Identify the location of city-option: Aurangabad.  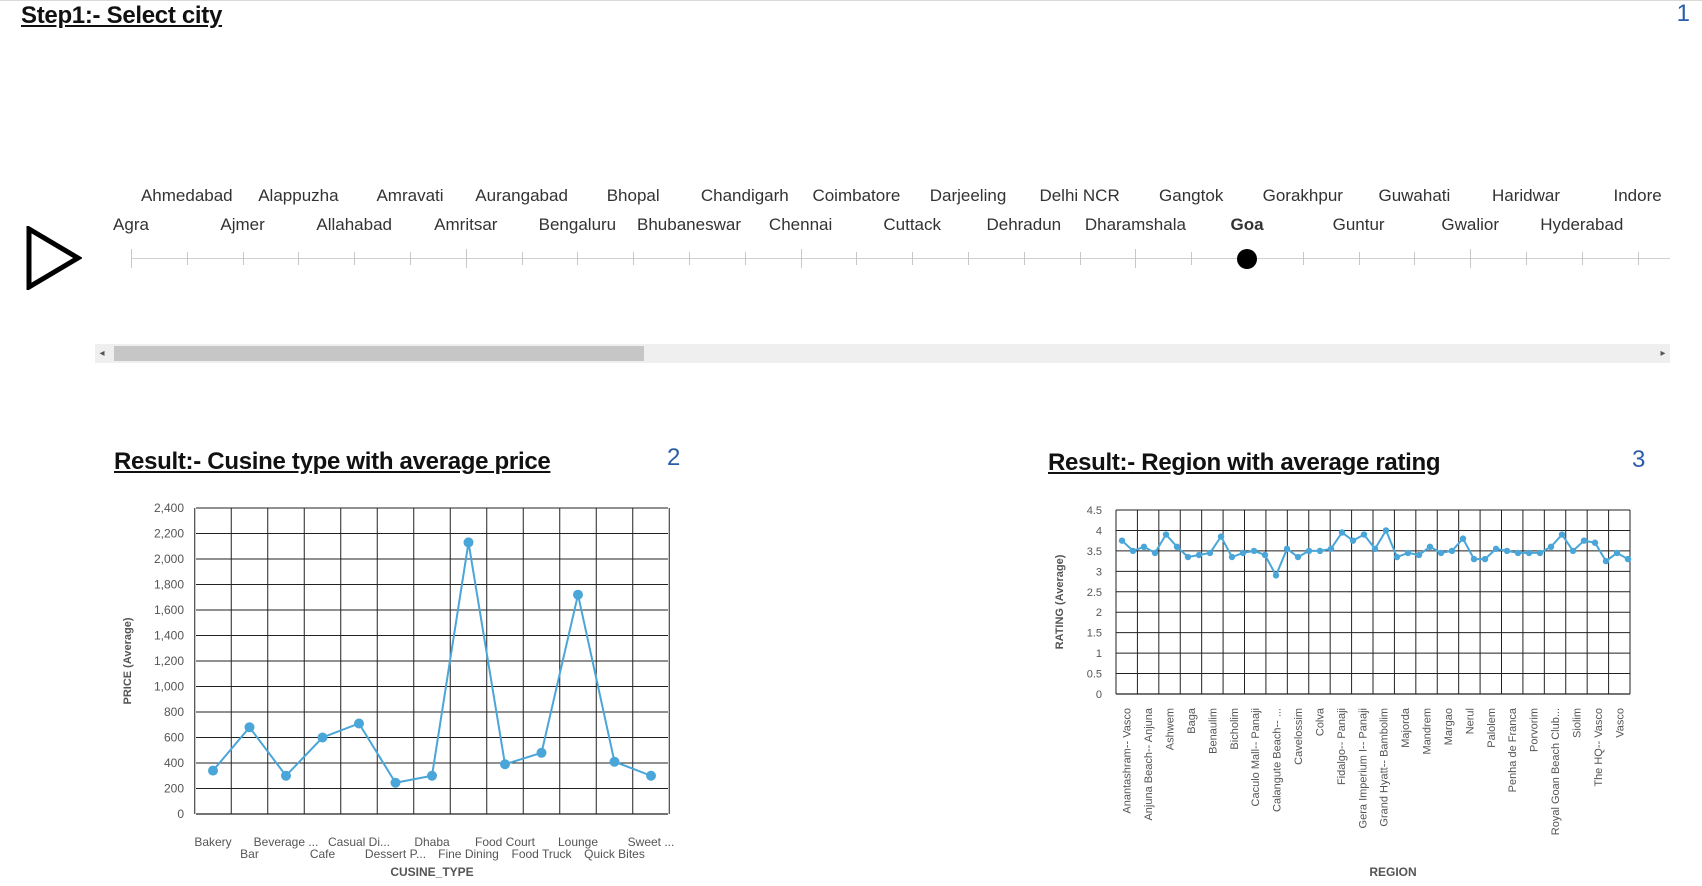
(521, 196).